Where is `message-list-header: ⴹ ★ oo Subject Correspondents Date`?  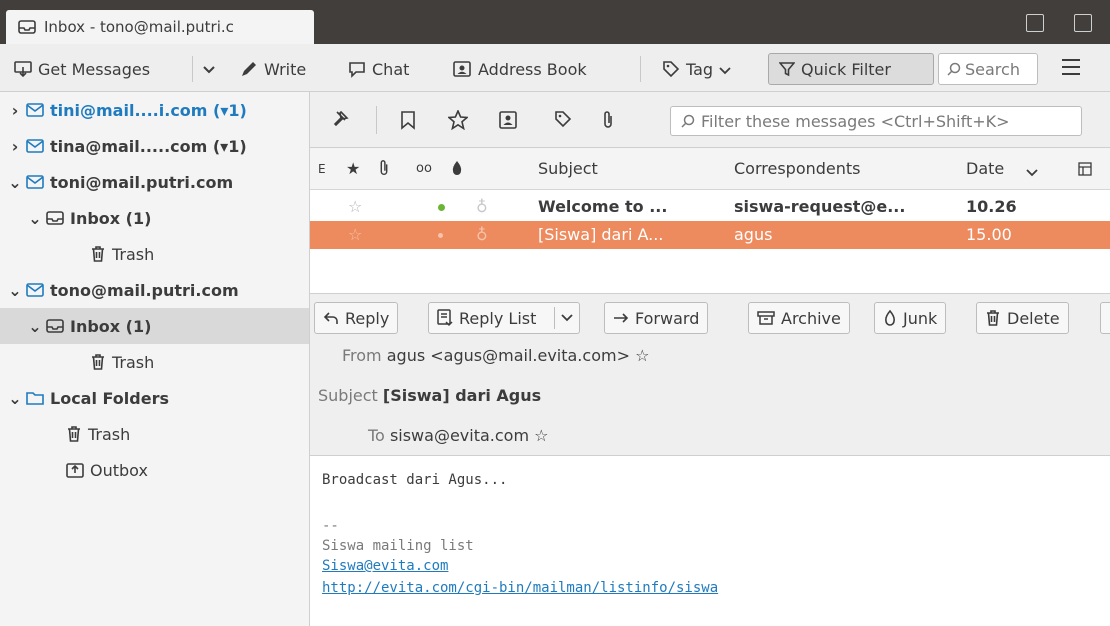 message-list-header: ⴹ ★ oo Subject Correspondents Date is located at coordinates (710, 169).